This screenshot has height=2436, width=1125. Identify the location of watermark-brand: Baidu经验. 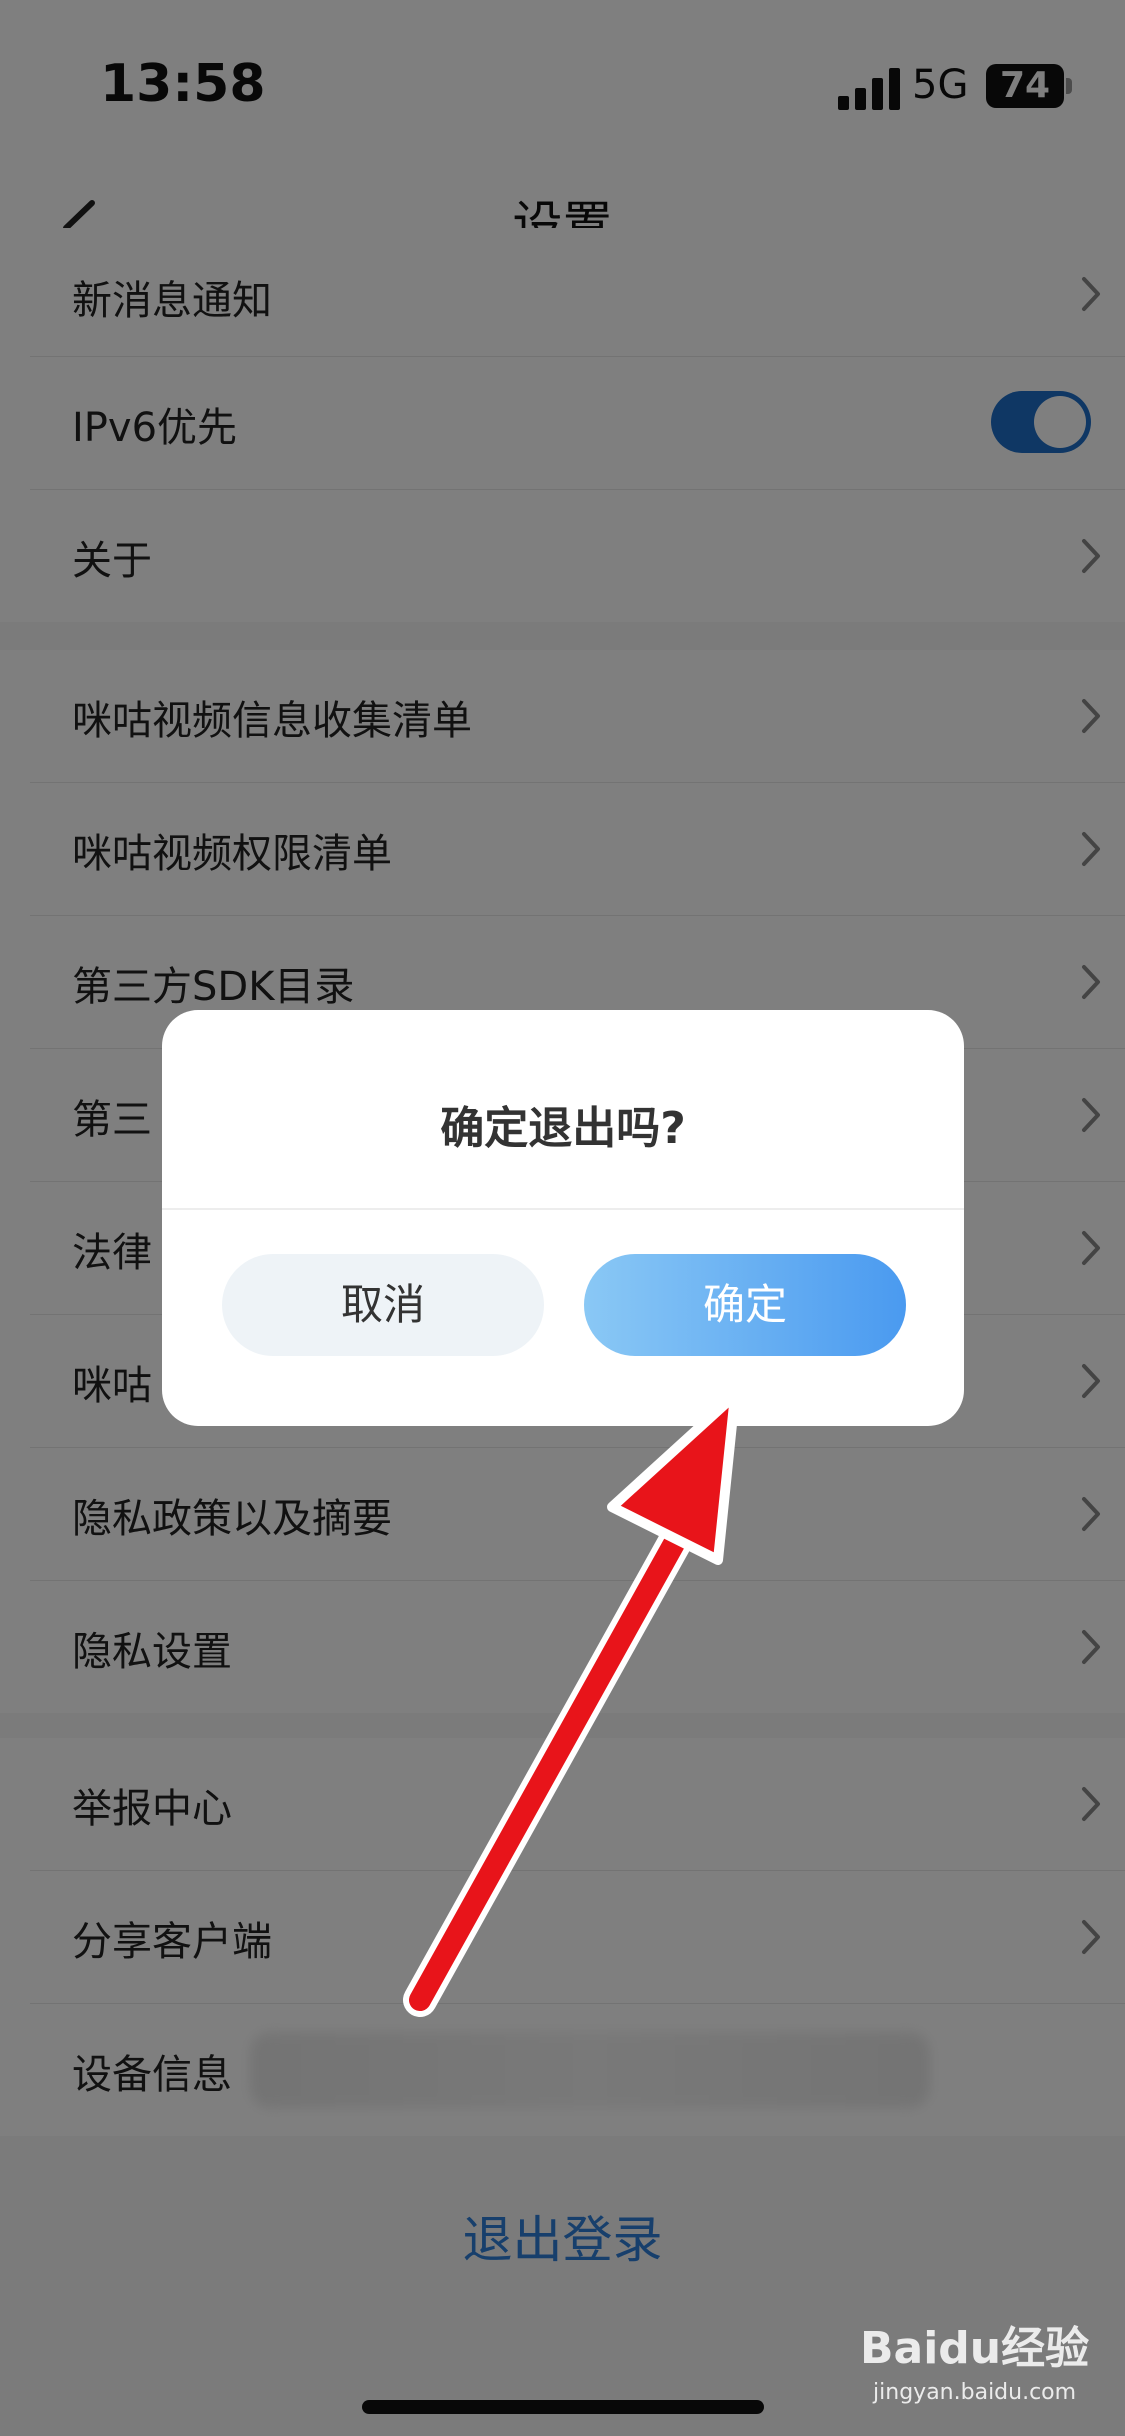
(975, 2348).